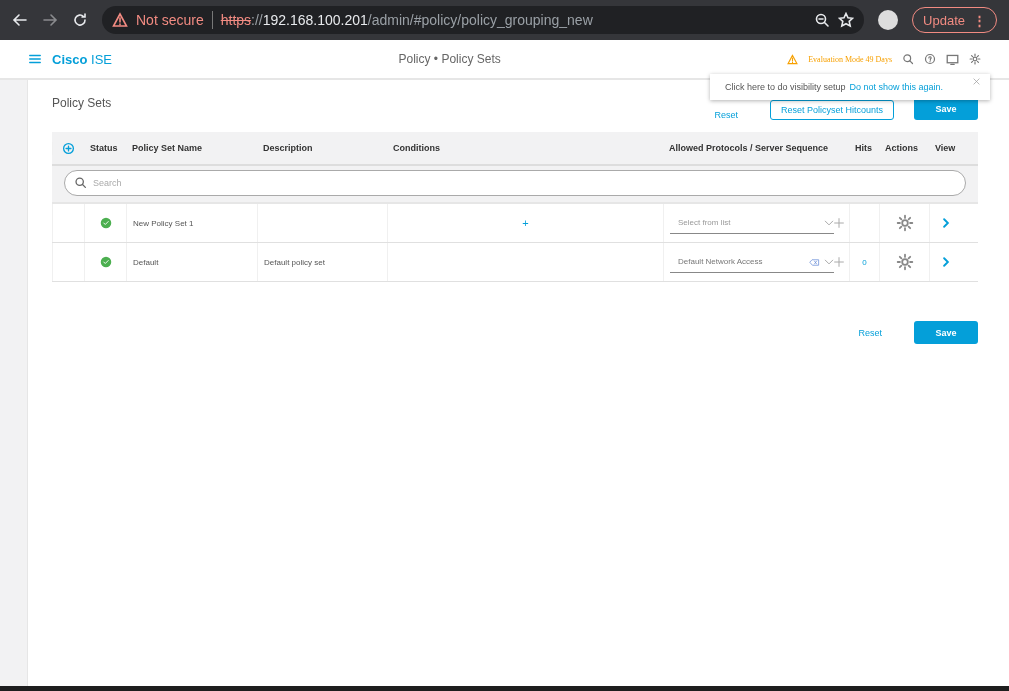  What do you see at coordinates (822, 20) in the screenshot?
I see `zoom-icon` at bounding box center [822, 20].